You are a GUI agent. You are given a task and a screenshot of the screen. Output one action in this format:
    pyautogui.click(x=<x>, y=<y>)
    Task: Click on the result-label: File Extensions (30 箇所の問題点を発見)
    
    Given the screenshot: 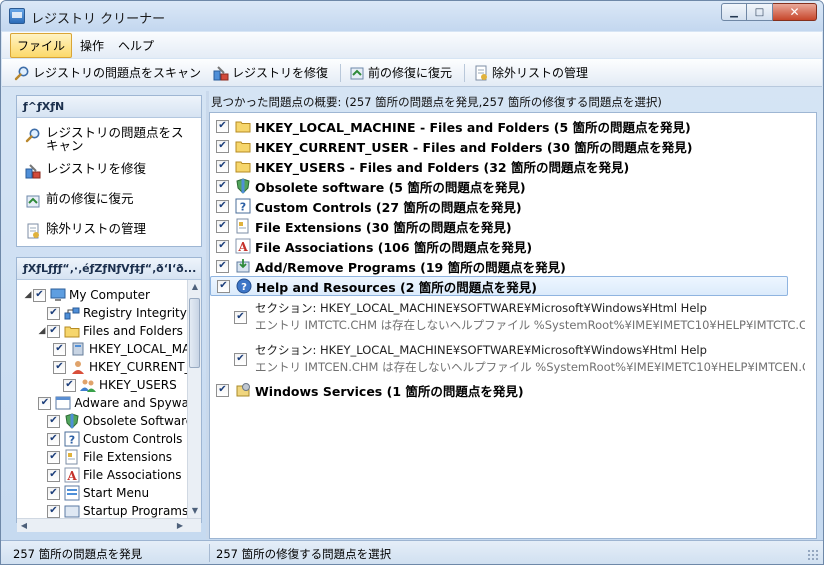 What is the action you would take?
    pyautogui.click(x=383, y=227)
    